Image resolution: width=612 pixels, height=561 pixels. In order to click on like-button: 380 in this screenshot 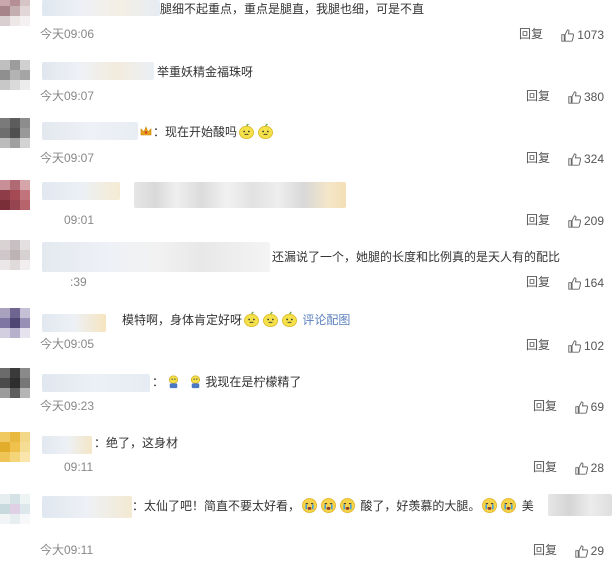, I will do `click(586, 97)`.